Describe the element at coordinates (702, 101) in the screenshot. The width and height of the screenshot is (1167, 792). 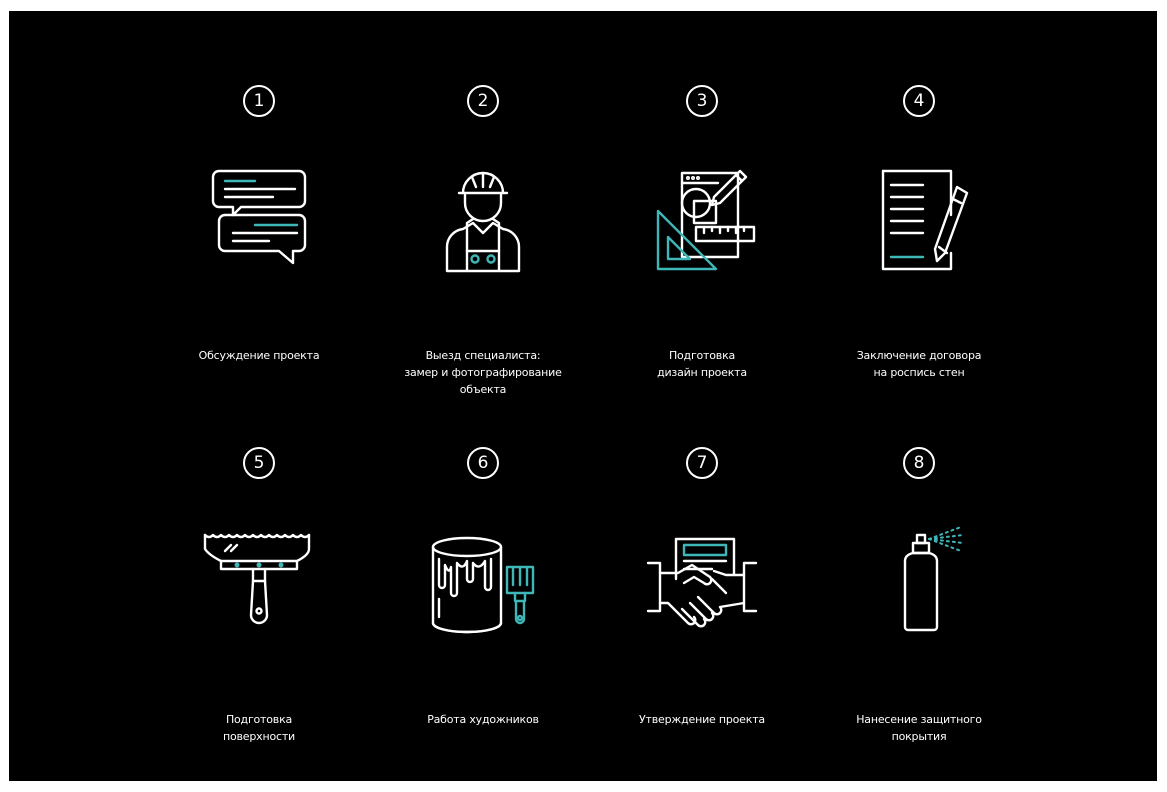
I see `step-number-badge: 3` at that location.